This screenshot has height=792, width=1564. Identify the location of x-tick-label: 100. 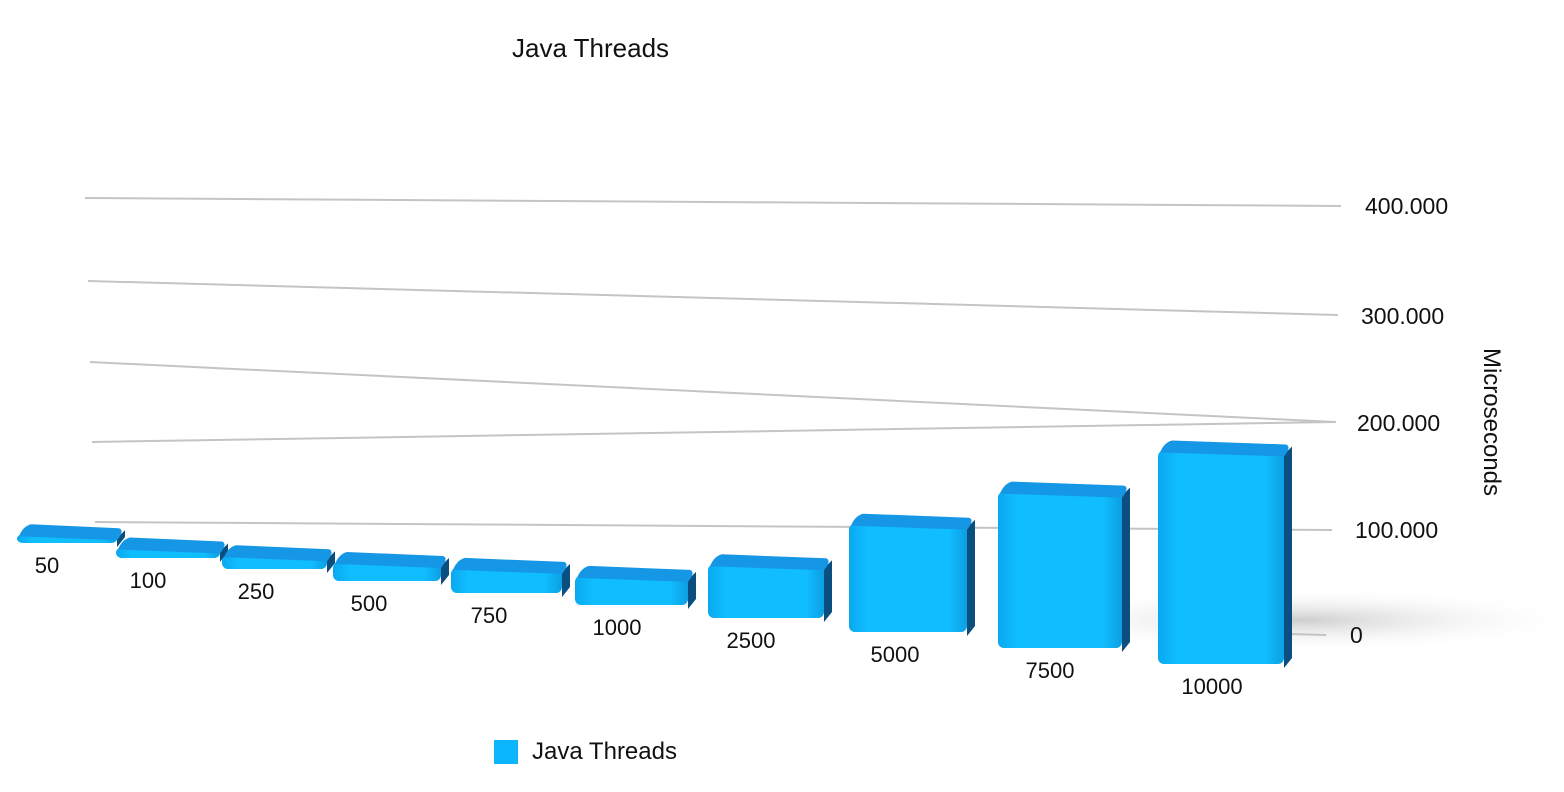
(148, 580).